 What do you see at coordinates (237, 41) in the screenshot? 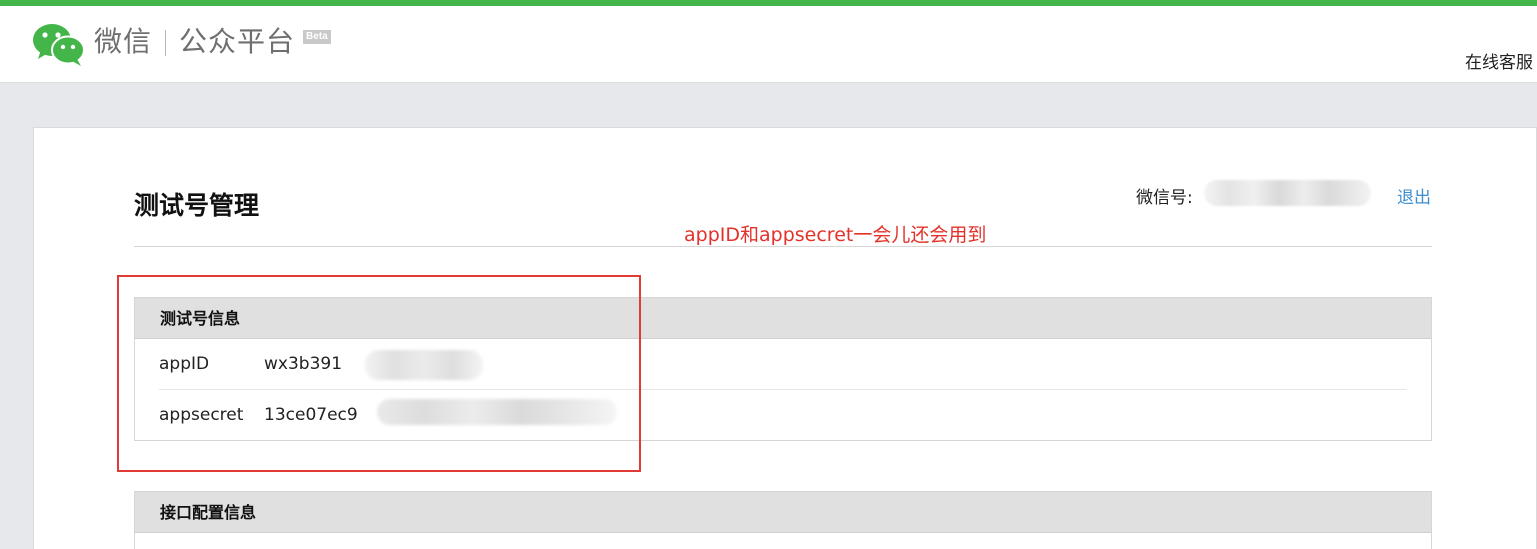
I see `logo-text-platform: 公众平台` at bounding box center [237, 41].